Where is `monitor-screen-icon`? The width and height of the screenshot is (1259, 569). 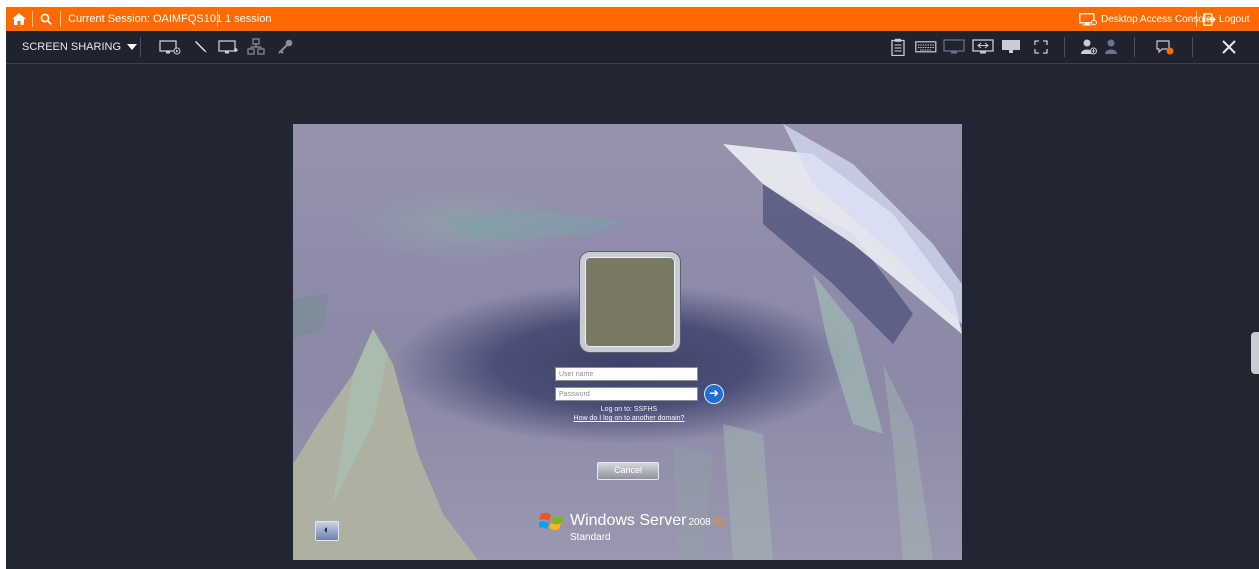 monitor-screen-icon is located at coordinates (1088, 18).